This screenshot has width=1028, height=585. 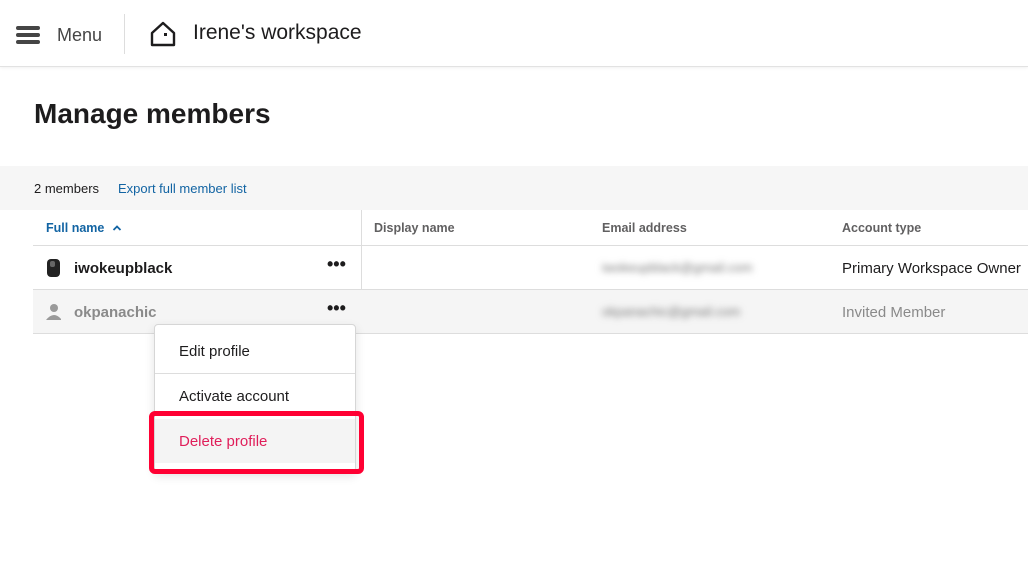 What do you see at coordinates (514, 188) in the screenshot?
I see `member-summary-bar: 2 members Export full member list` at bounding box center [514, 188].